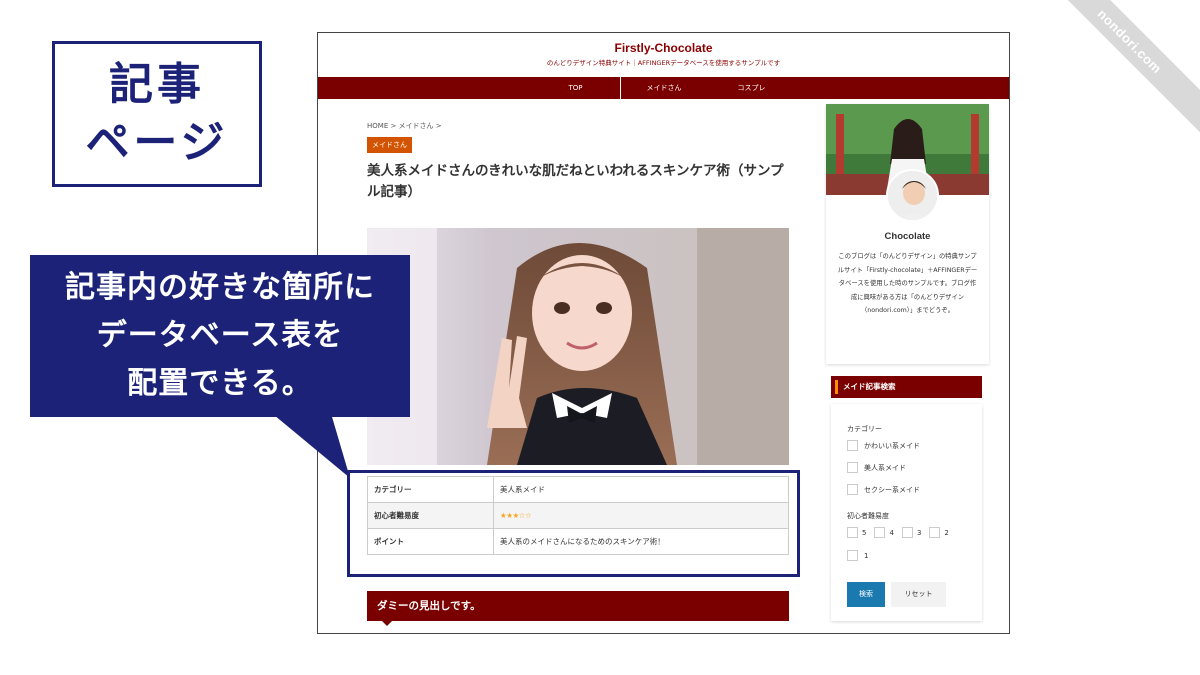  I want to click on difficulty-options: 5 4 3 2, so click(902, 532).